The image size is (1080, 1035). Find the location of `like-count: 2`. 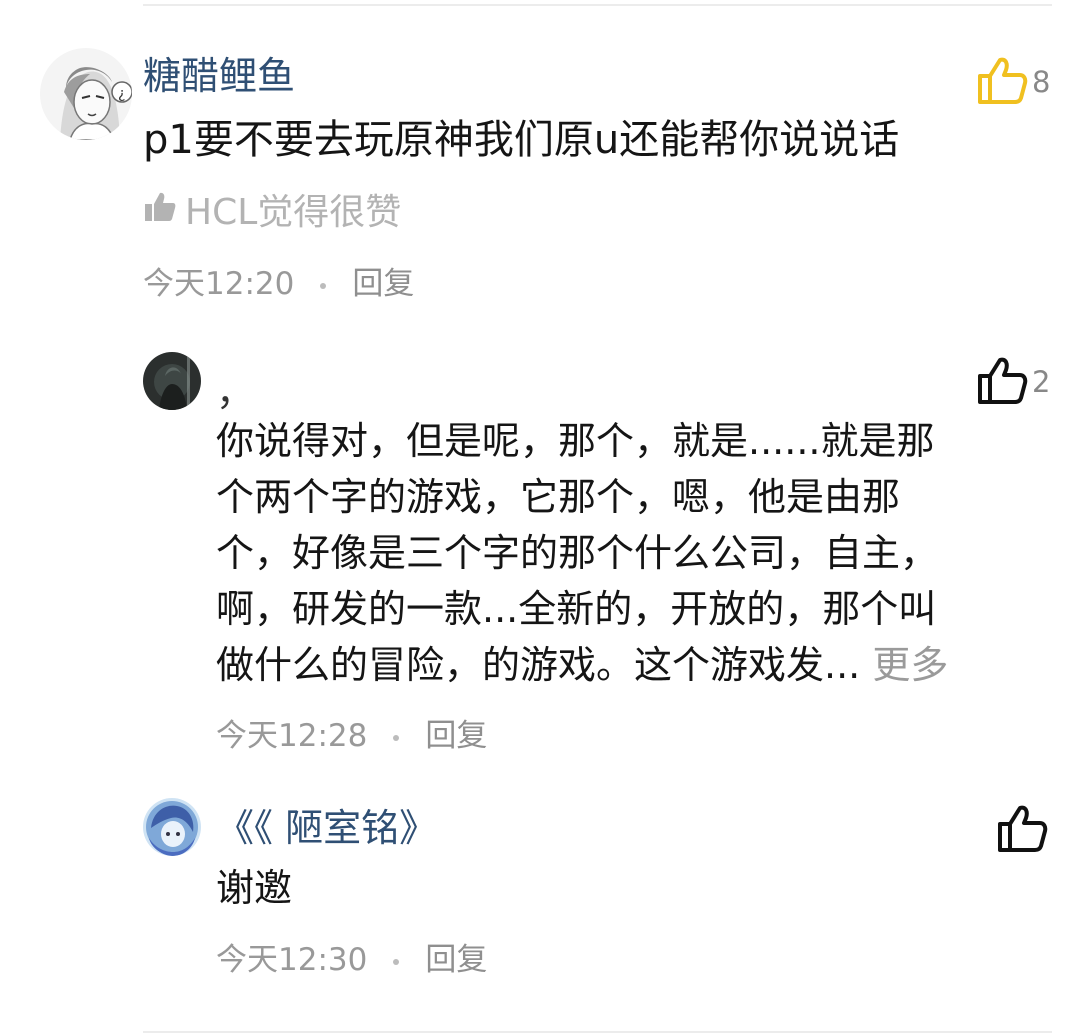

like-count: 2 is located at coordinates (1041, 382).